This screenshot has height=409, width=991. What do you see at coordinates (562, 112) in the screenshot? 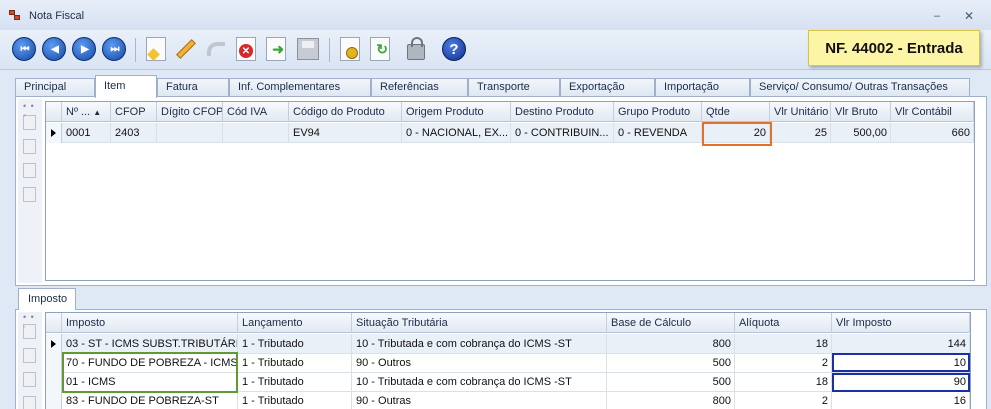
I see `col-header-destino-produto: Destino Produto` at bounding box center [562, 112].